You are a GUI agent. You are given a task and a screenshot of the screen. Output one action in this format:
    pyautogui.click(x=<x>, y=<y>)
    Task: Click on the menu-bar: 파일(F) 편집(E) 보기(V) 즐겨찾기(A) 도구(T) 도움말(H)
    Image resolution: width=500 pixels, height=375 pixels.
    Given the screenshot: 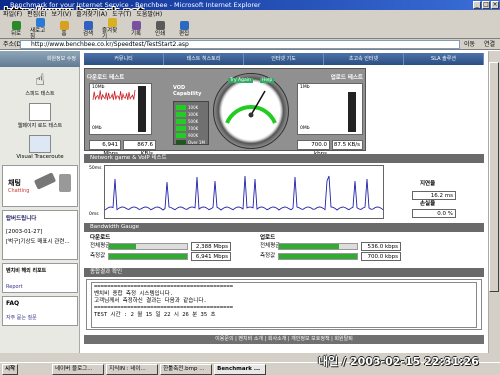 What is the action you would take?
    pyautogui.click(x=250, y=14)
    